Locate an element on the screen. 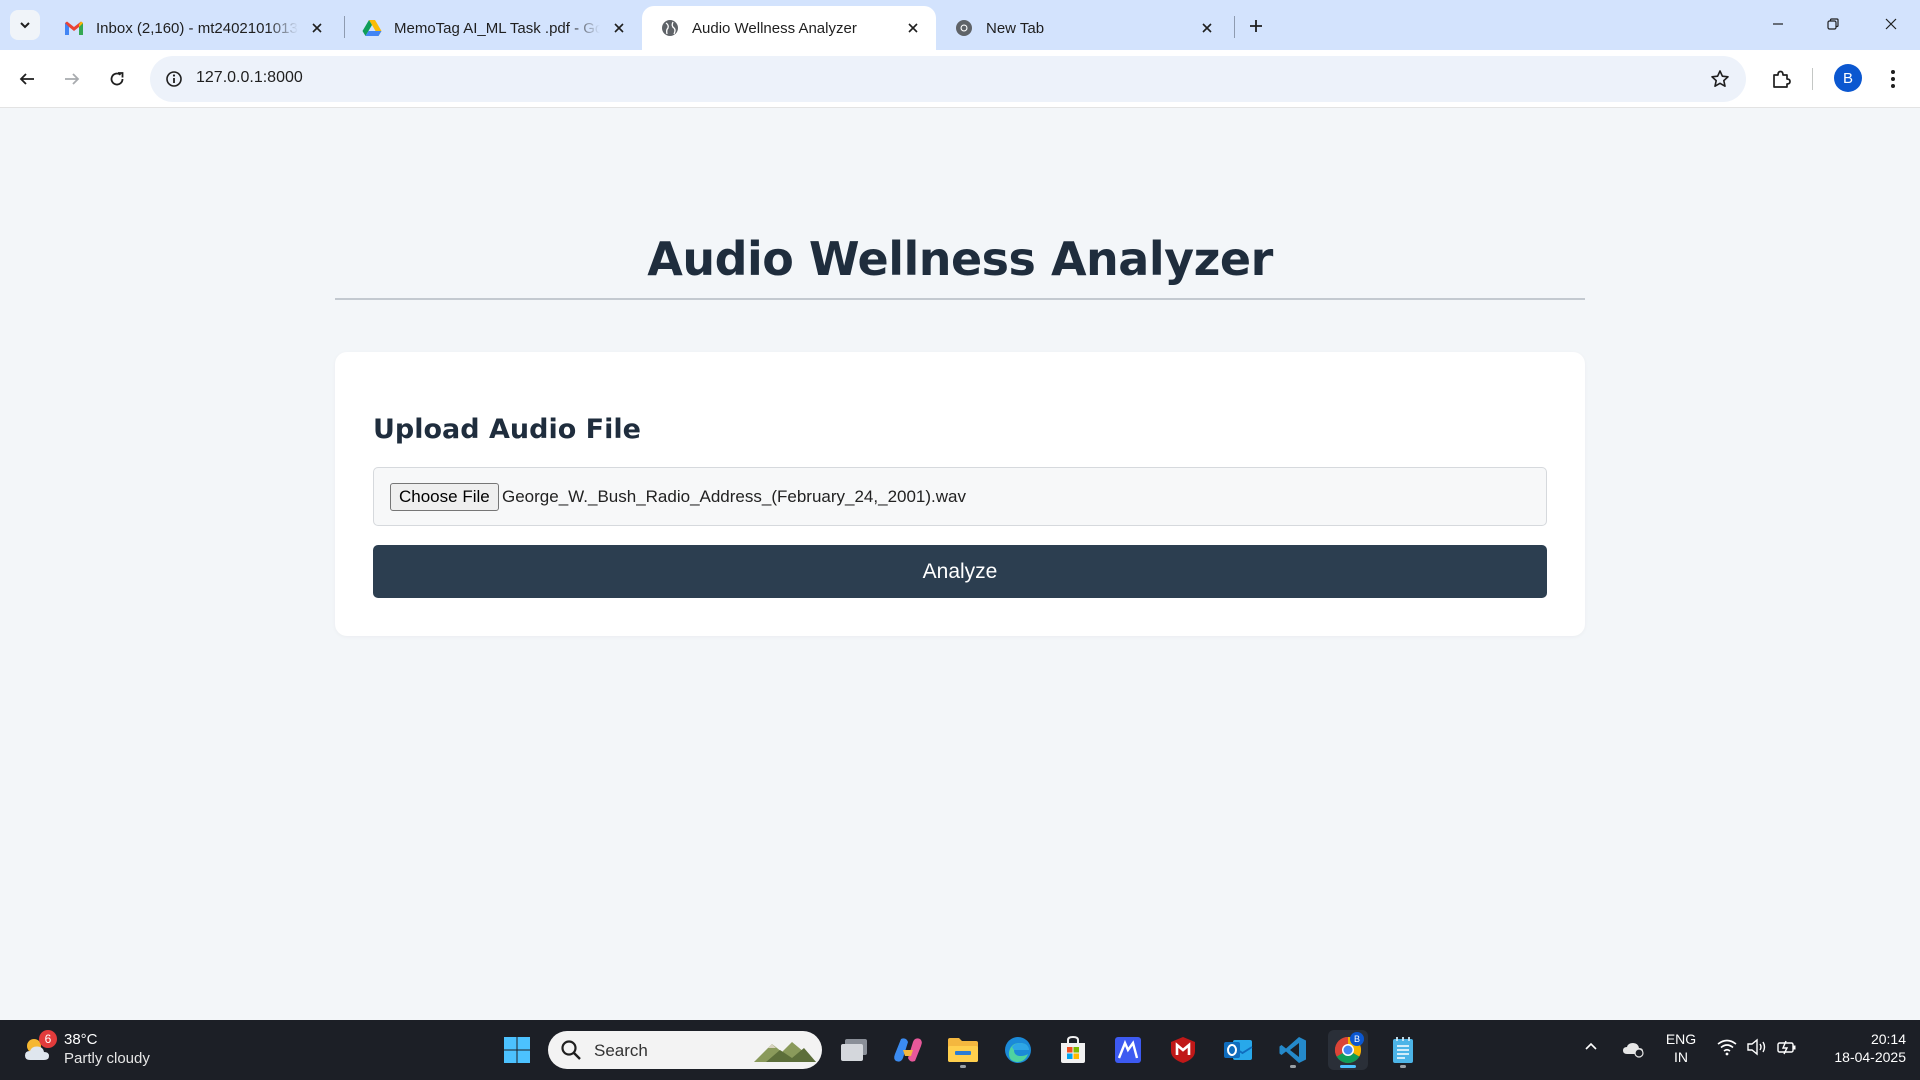 This screenshot has width=1920, height=1080. app-icon is located at coordinates (1128, 1050).